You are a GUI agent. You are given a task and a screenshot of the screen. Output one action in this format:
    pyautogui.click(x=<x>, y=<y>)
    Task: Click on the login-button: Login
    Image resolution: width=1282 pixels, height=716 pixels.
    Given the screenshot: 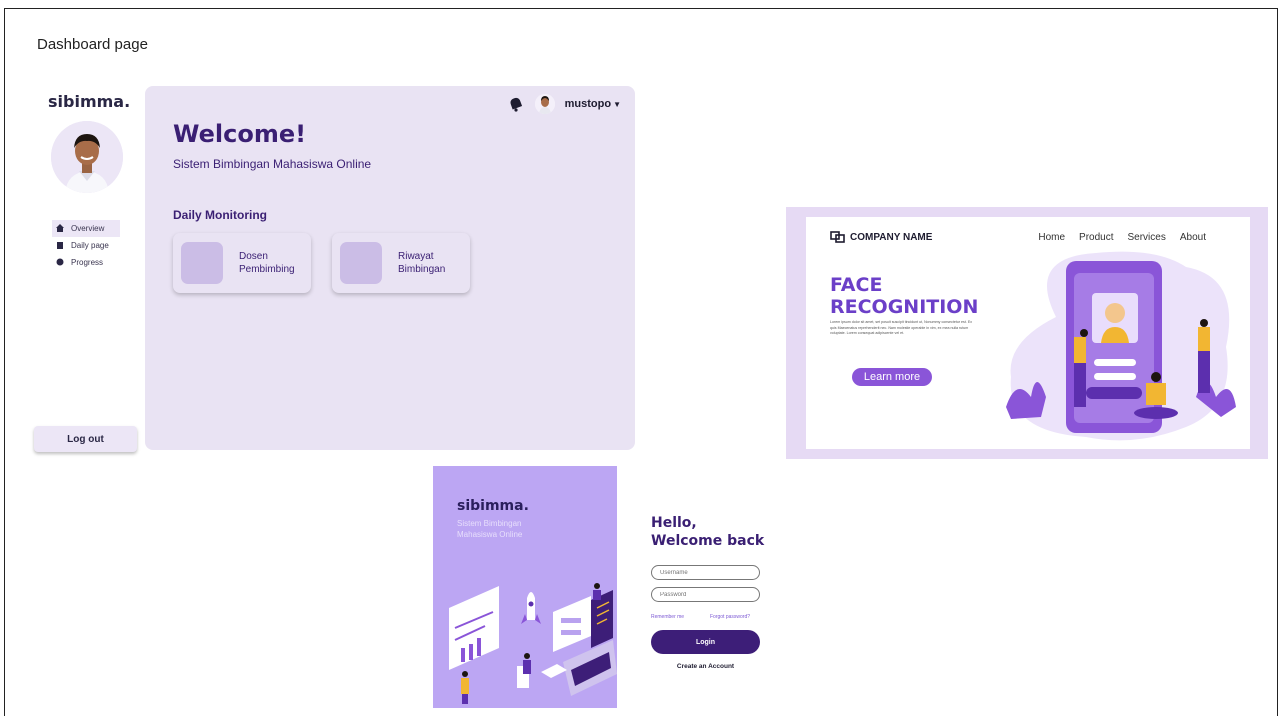 What is the action you would take?
    pyautogui.click(x=705, y=642)
    